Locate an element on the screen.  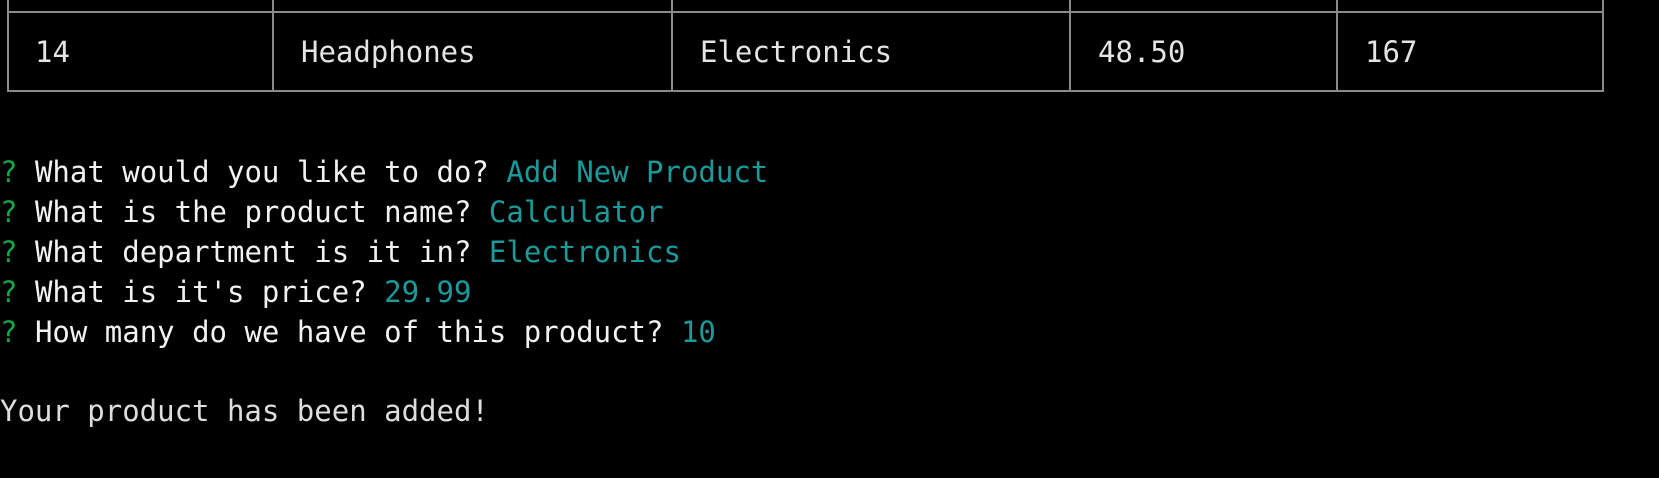
table-cell-stock: 167 is located at coordinates (1391, 52).